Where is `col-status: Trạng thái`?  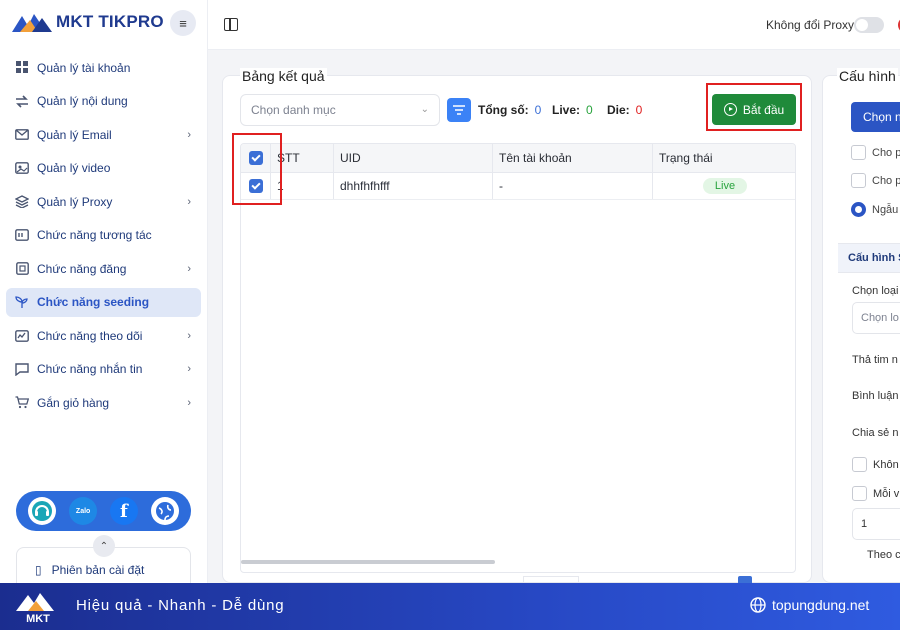
col-status: Trạng thái is located at coordinates (724, 158).